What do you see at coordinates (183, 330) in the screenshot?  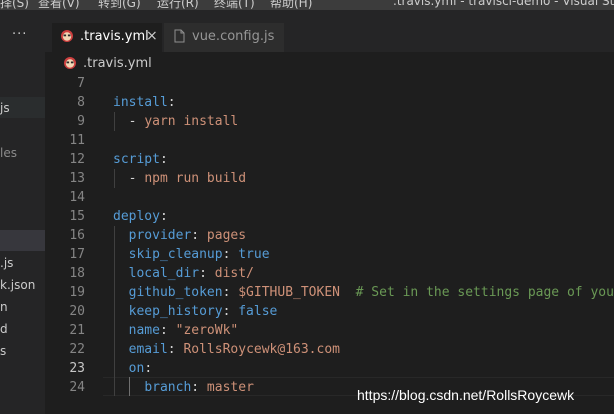 I see `code-text: name: "zeroWk"` at bounding box center [183, 330].